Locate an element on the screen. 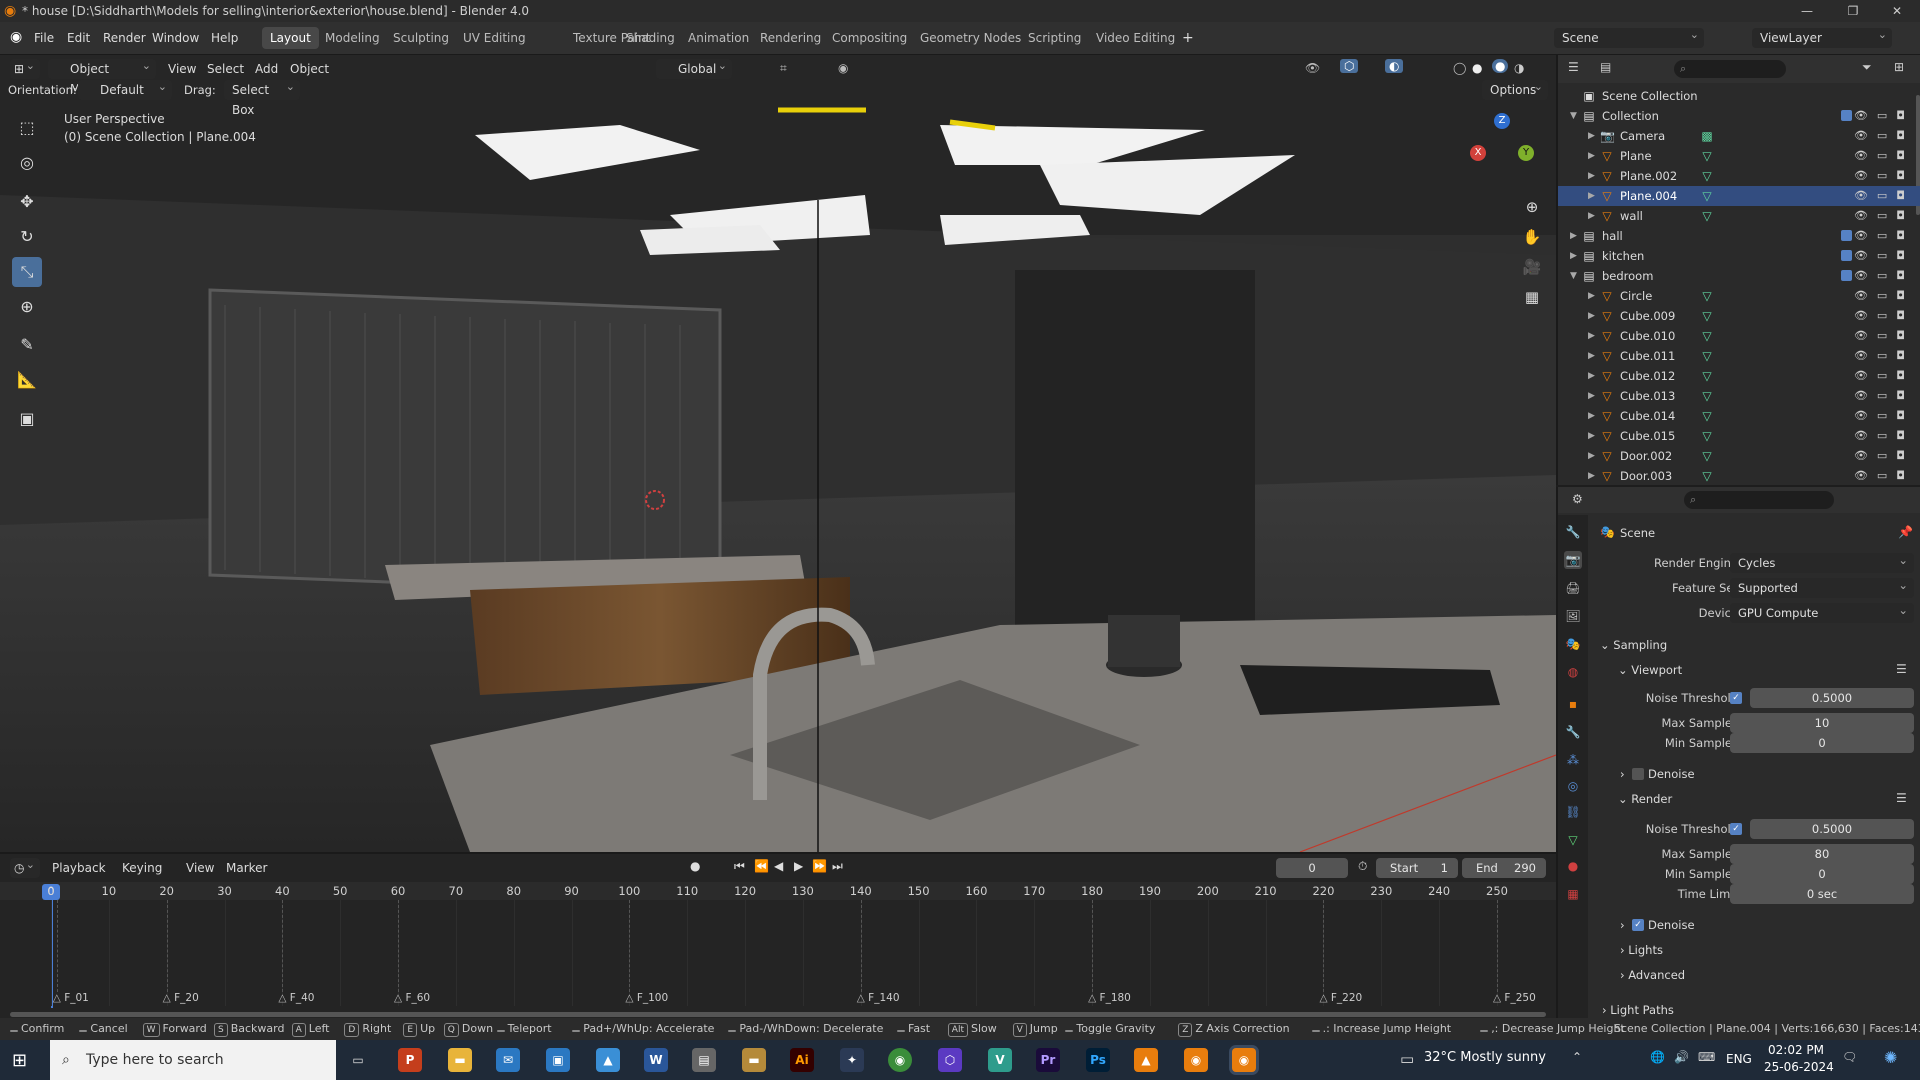 This screenshot has height=1080, width=1920. cursor-tool: ◎ is located at coordinates (27, 163).